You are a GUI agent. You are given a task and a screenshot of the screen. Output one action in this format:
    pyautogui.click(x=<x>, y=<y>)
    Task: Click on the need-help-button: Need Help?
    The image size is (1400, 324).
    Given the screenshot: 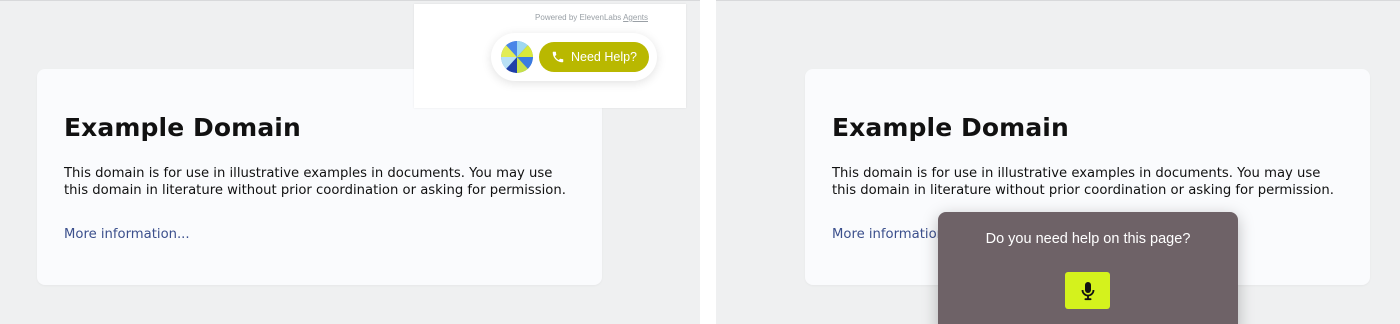 What is the action you would take?
    pyautogui.click(x=594, y=57)
    